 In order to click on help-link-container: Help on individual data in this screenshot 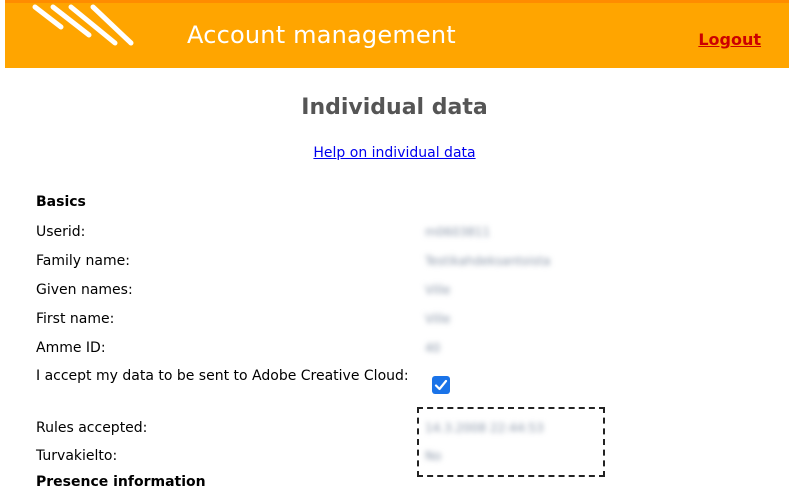, I will do `click(394, 153)`.